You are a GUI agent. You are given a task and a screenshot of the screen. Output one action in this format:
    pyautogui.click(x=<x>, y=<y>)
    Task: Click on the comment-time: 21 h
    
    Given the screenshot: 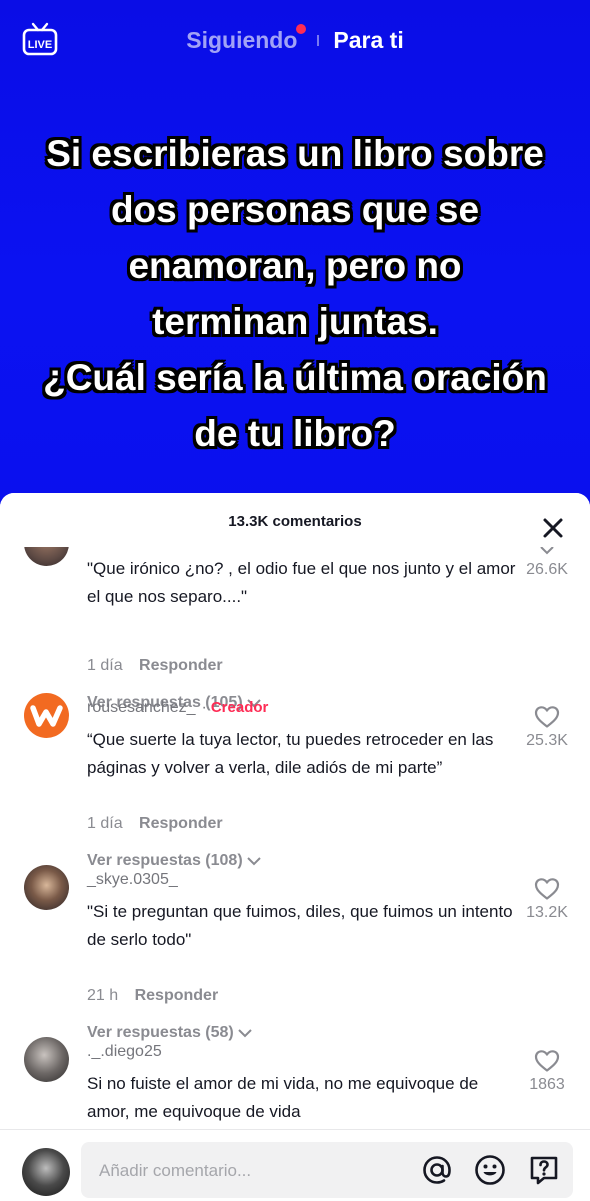 What is the action you would take?
    pyautogui.click(x=103, y=995)
    